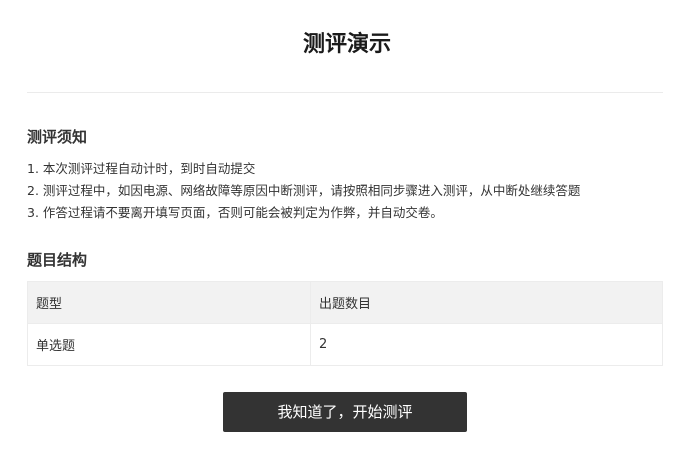 This screenshot has width=694, height=462. Describe the element at coordinates (57, 137) in the screenshot. I see `notice-heading: 测评须知` at that location.